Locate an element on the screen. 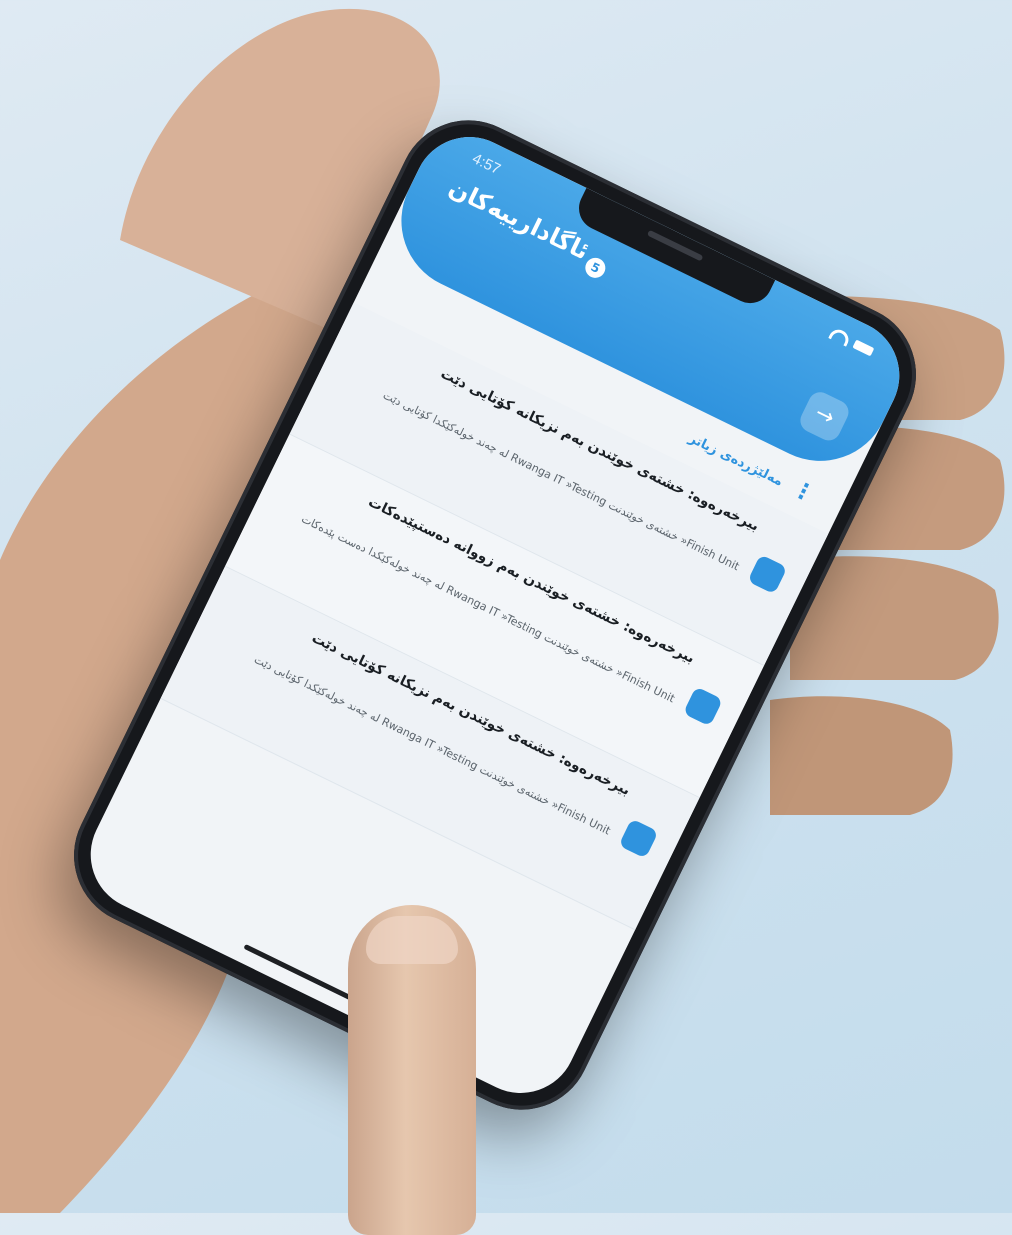 This screenshot has width=1012, height=1235. page-title: ئاگادارییەکان is located at coordinates (519, 219).